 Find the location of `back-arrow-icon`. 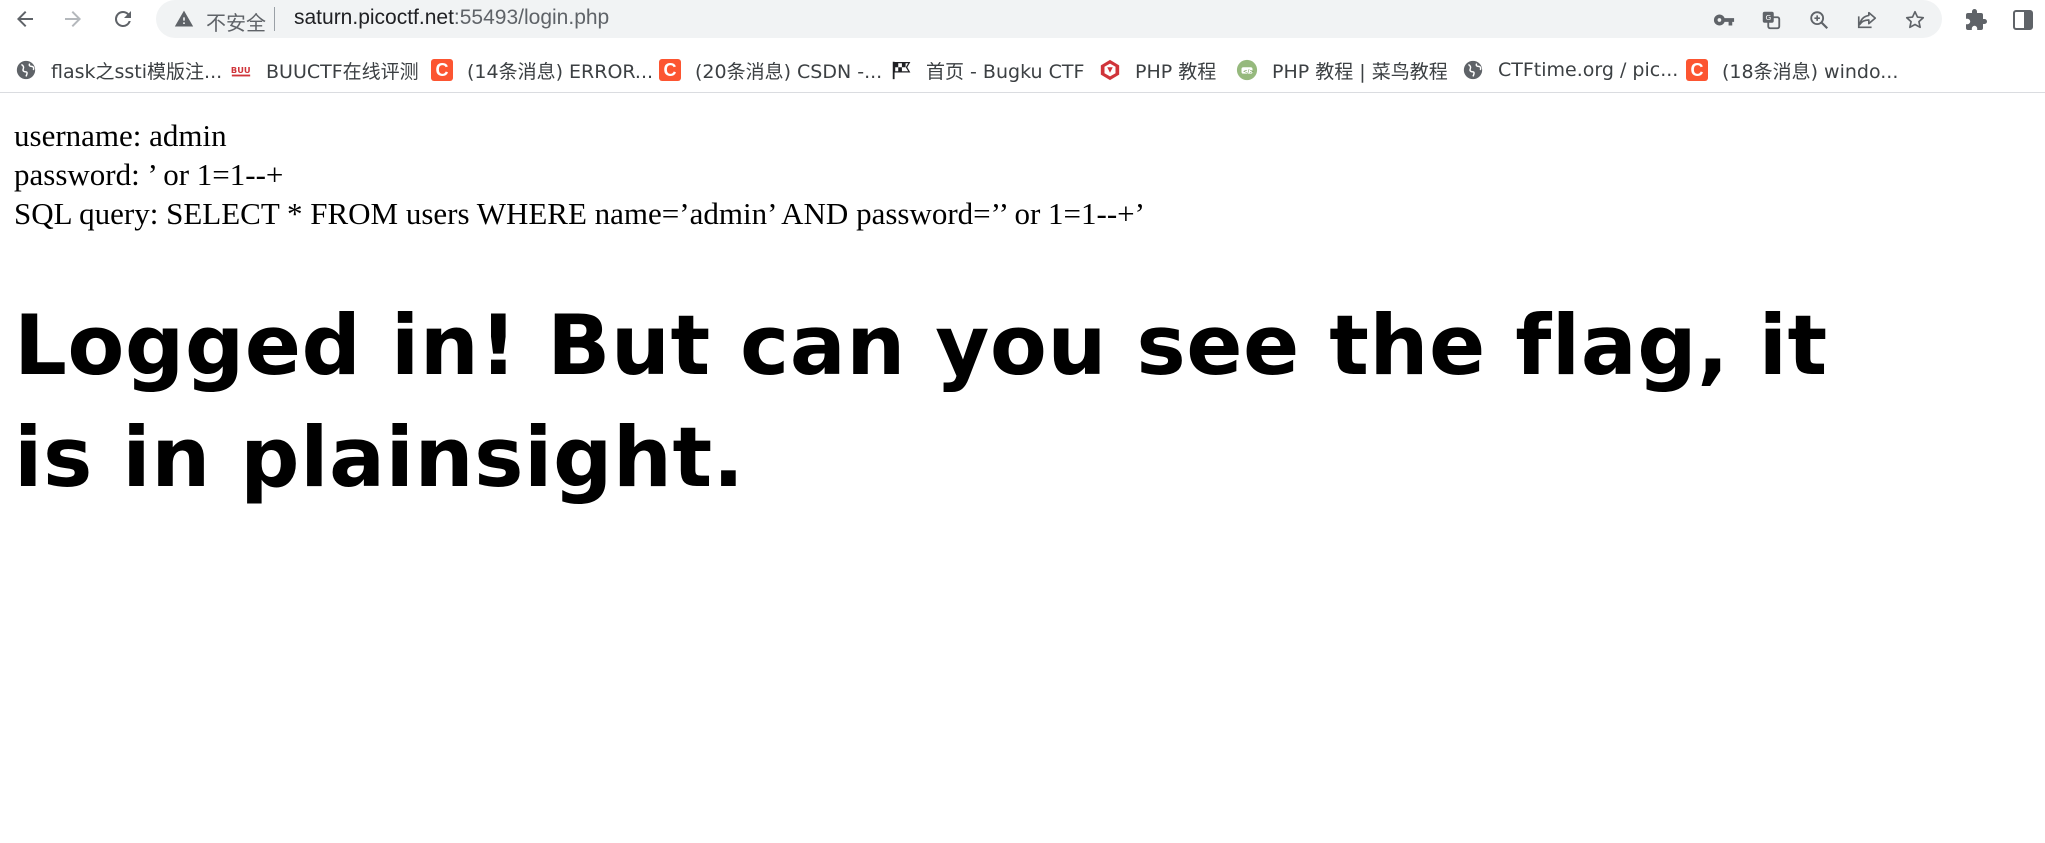

back-arrow-icon is located at coordinates (25, 19).